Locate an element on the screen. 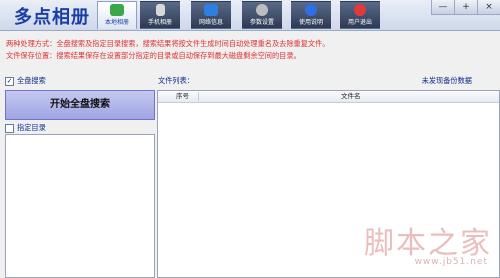 Image resolution: width=500 pixels, height=278 pixels. watermark-url: www.jb51.net is located at coordinates (451, 262).